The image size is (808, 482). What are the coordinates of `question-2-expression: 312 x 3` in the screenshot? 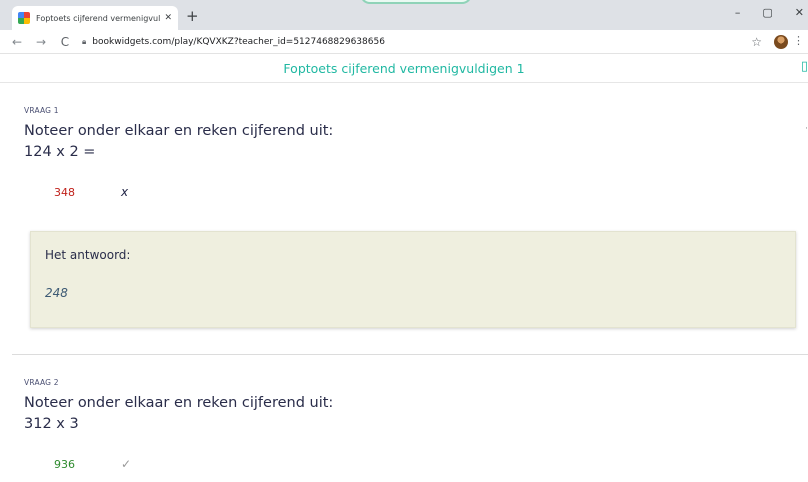 It's located at (51, 424).